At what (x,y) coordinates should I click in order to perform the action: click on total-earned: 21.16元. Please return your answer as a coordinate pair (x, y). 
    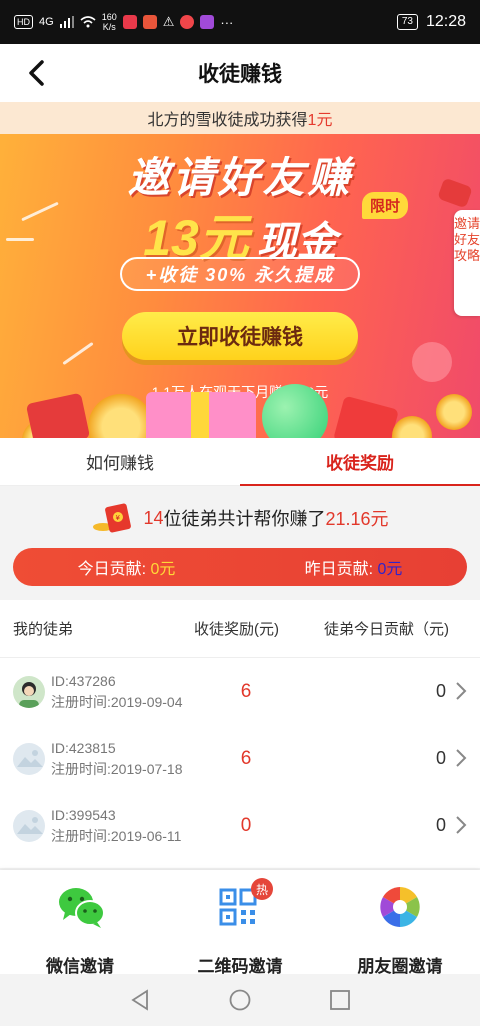
    Looking at the image, I should click on (357, 519).